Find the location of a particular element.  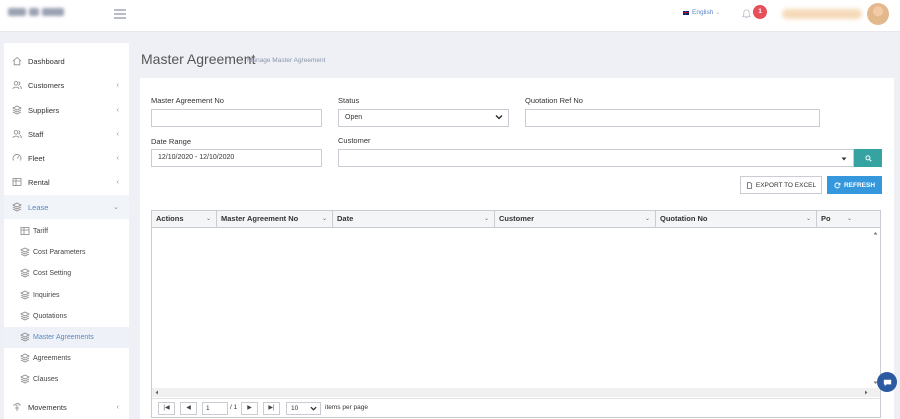

language-selector: English ⌄ is located at coordinates (701, 12).